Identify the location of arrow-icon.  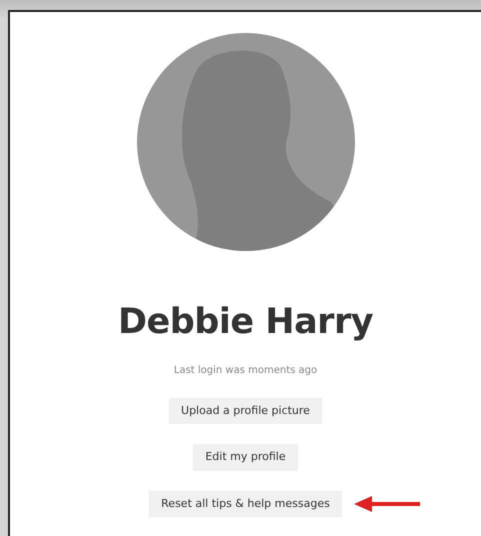
(387, 504).